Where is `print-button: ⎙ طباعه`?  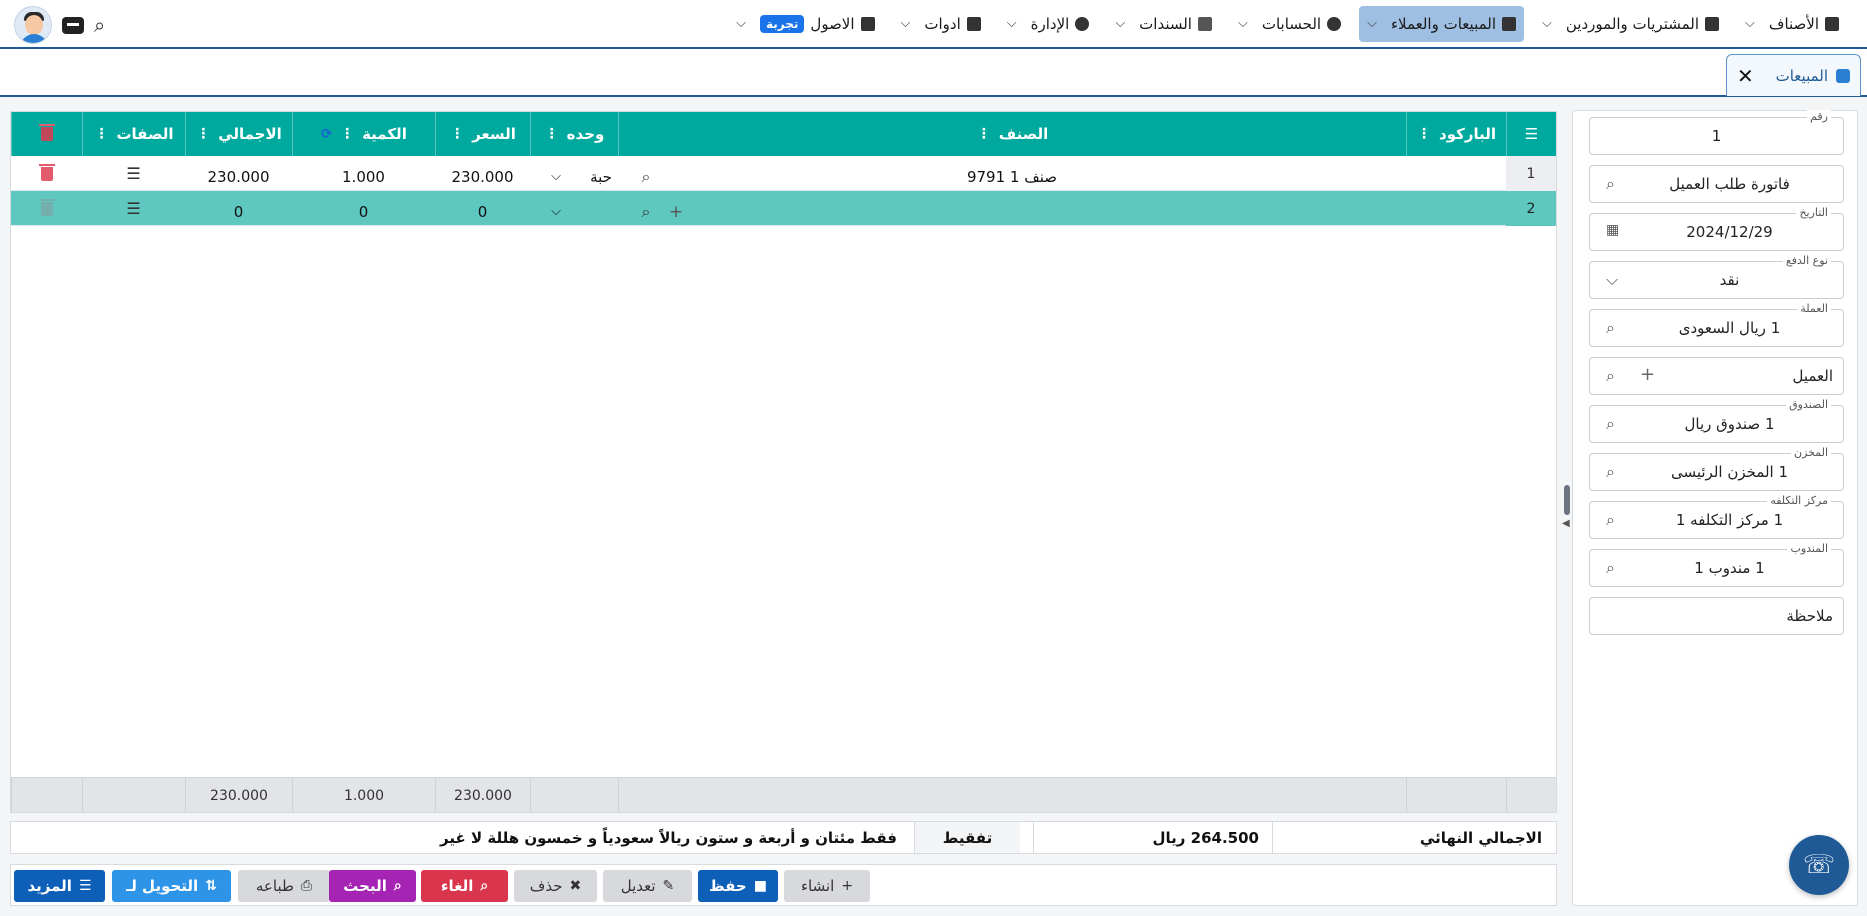
print-button: ⎙ طباعه is located at coordinates (284, 886).